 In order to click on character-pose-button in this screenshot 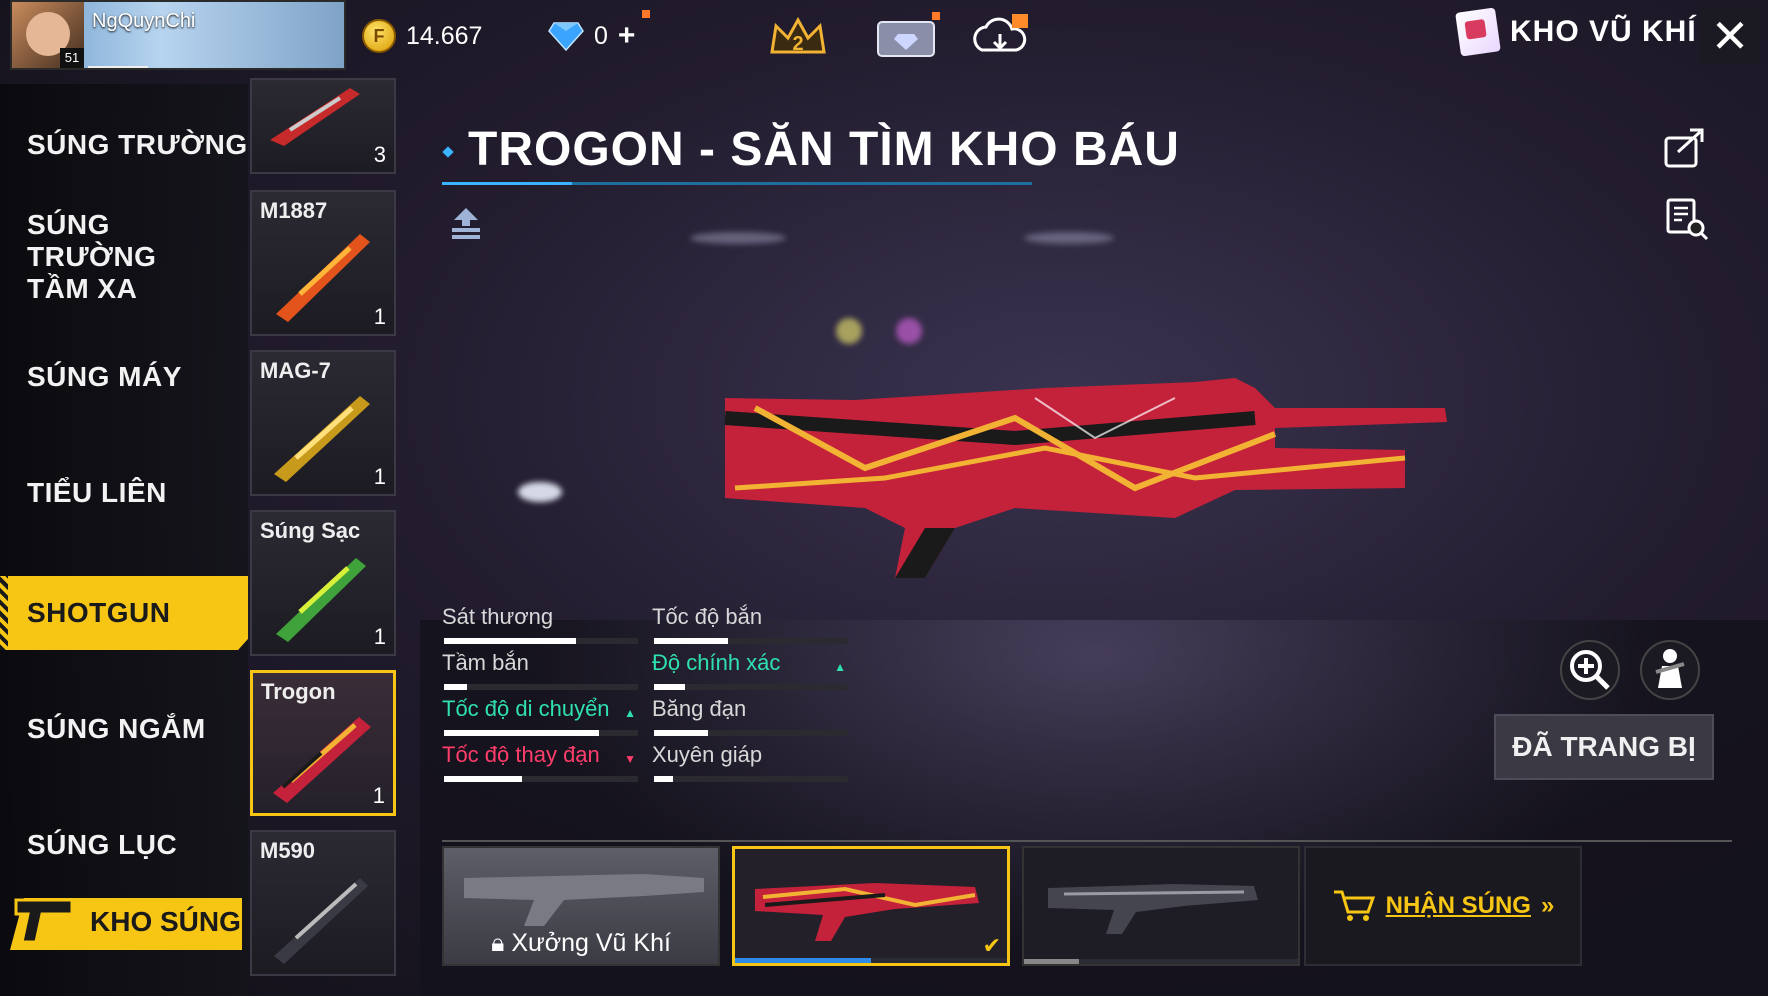, I will do `click(1670, 670)`.